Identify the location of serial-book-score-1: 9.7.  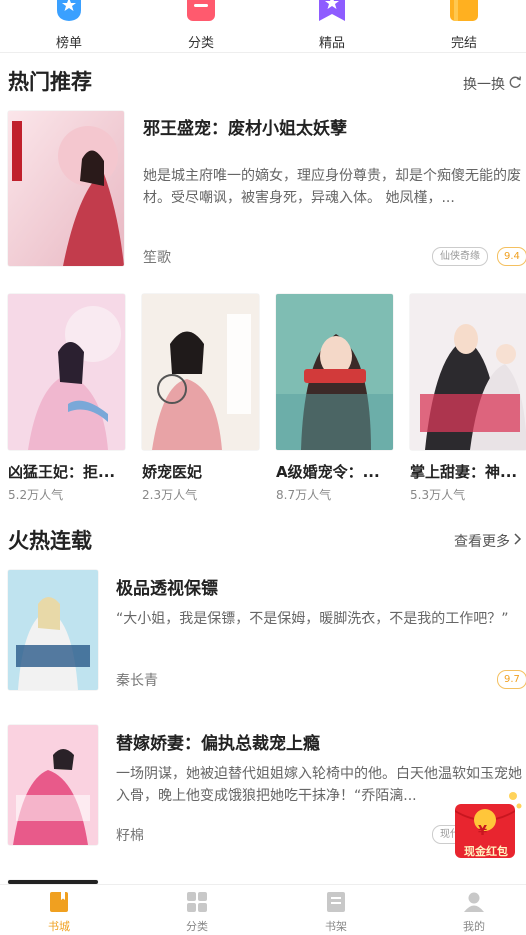
(511, 679).